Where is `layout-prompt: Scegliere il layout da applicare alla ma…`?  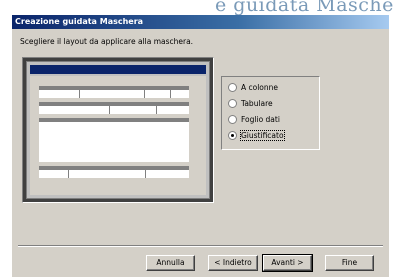 layout-prompt: Scegliere il layout da applicare alla ma… is located at coordinates (107, 41).